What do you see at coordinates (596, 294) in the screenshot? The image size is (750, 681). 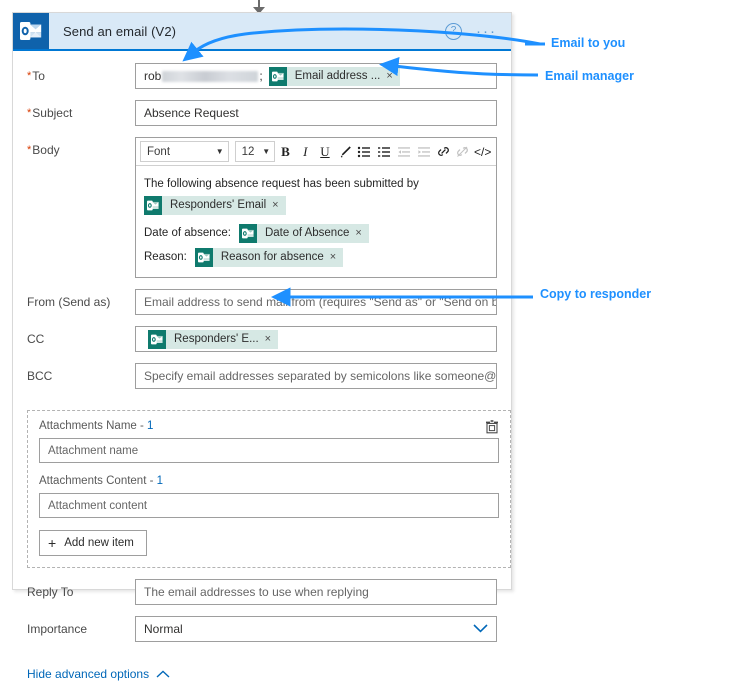 I see `annotation-copy-to-responder: Copy to responder` at bounding box center [596, 294].